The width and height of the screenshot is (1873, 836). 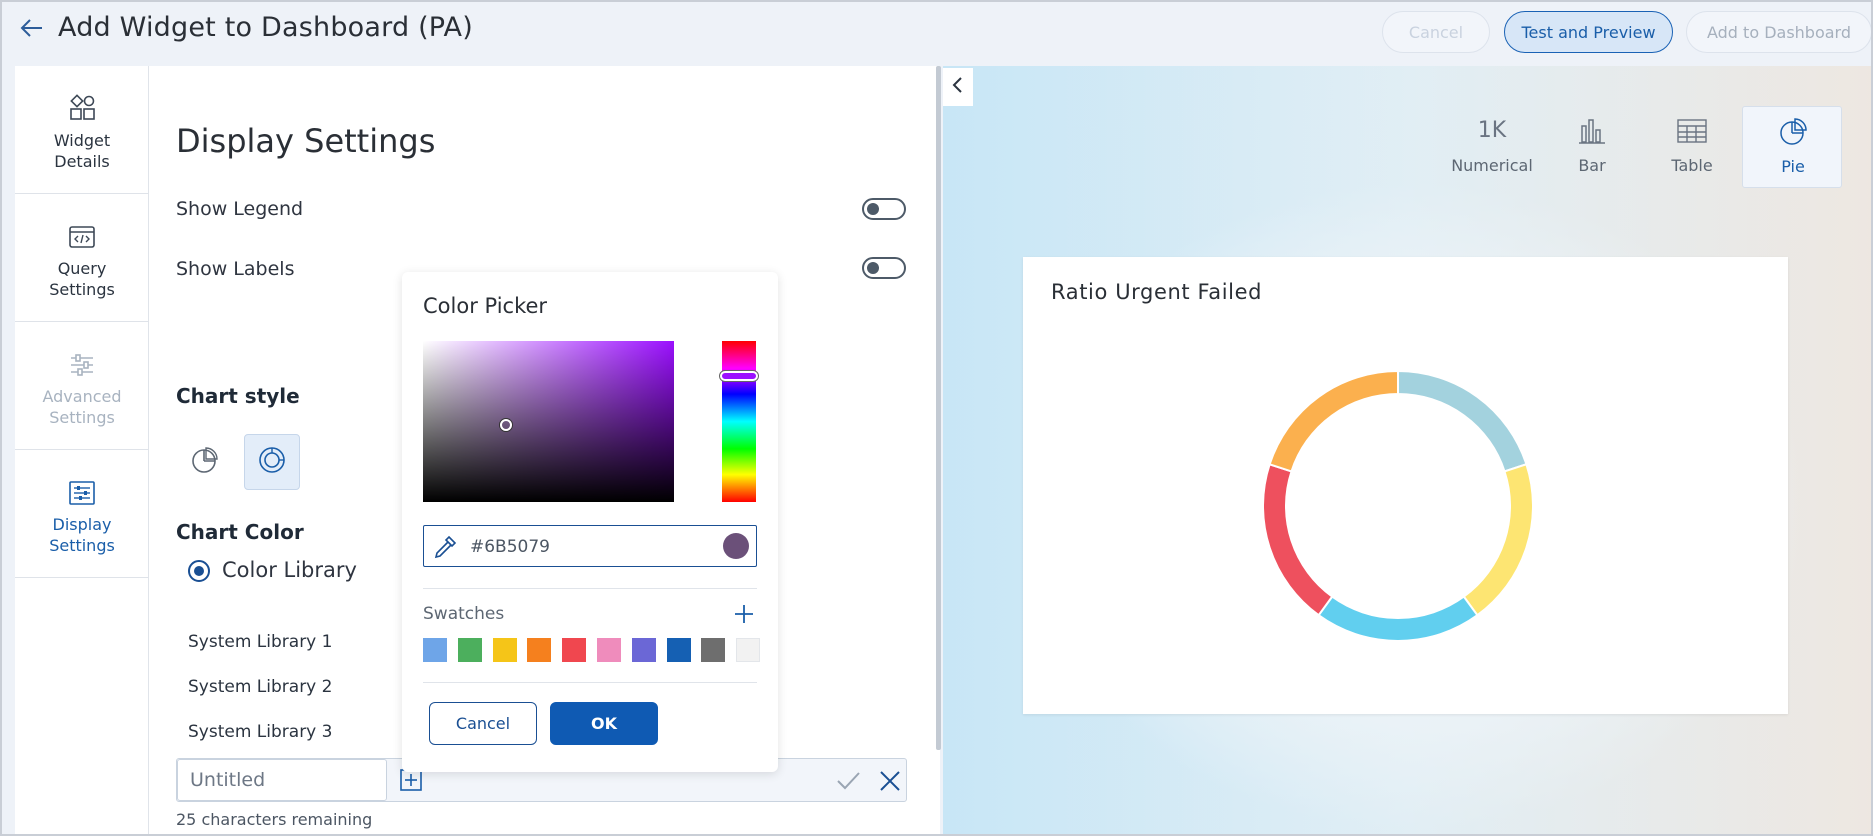 What do you see at coordinates (590, 546) in the screenshot?
I see `hex-input-field: #6B5079` at bounding box center [590, 546].